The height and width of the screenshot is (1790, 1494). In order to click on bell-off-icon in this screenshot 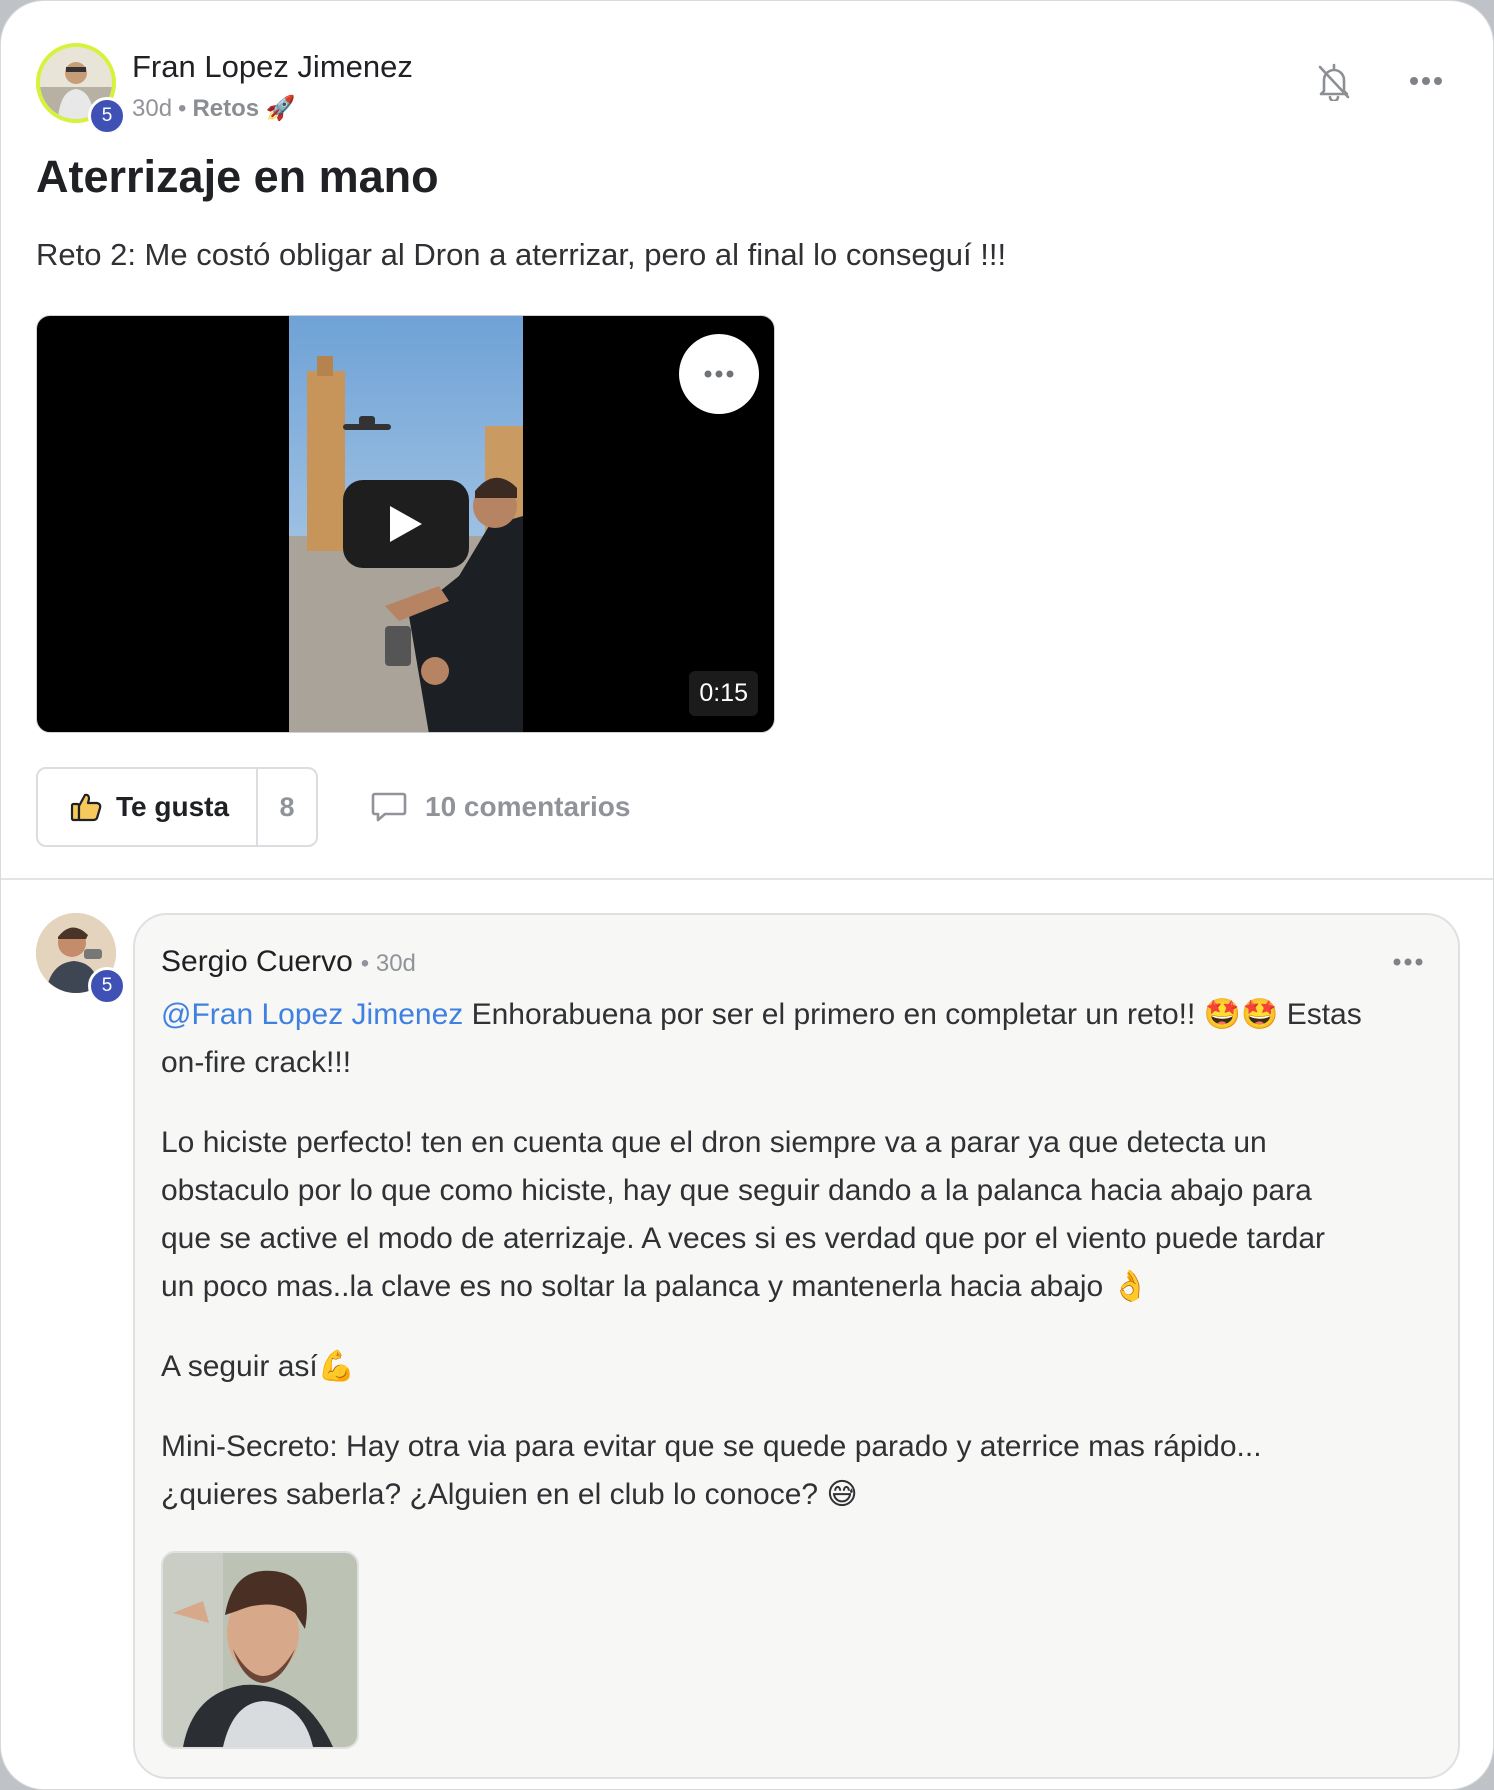, I will do `click(1334, 81)`.